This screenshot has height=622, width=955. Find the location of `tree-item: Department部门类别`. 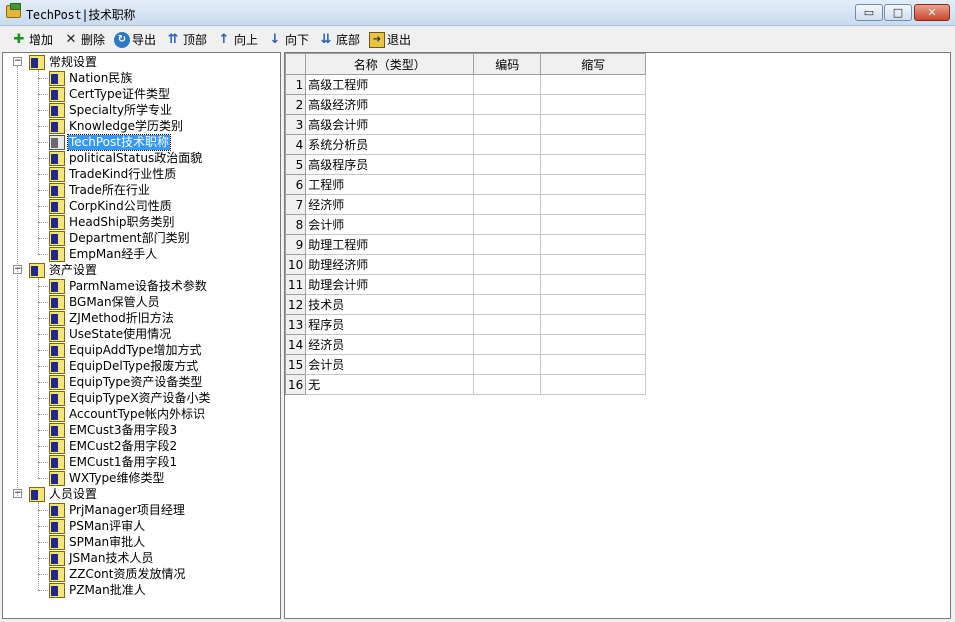

tree-item: Department部门类别 is located at coordinates (120, 238).